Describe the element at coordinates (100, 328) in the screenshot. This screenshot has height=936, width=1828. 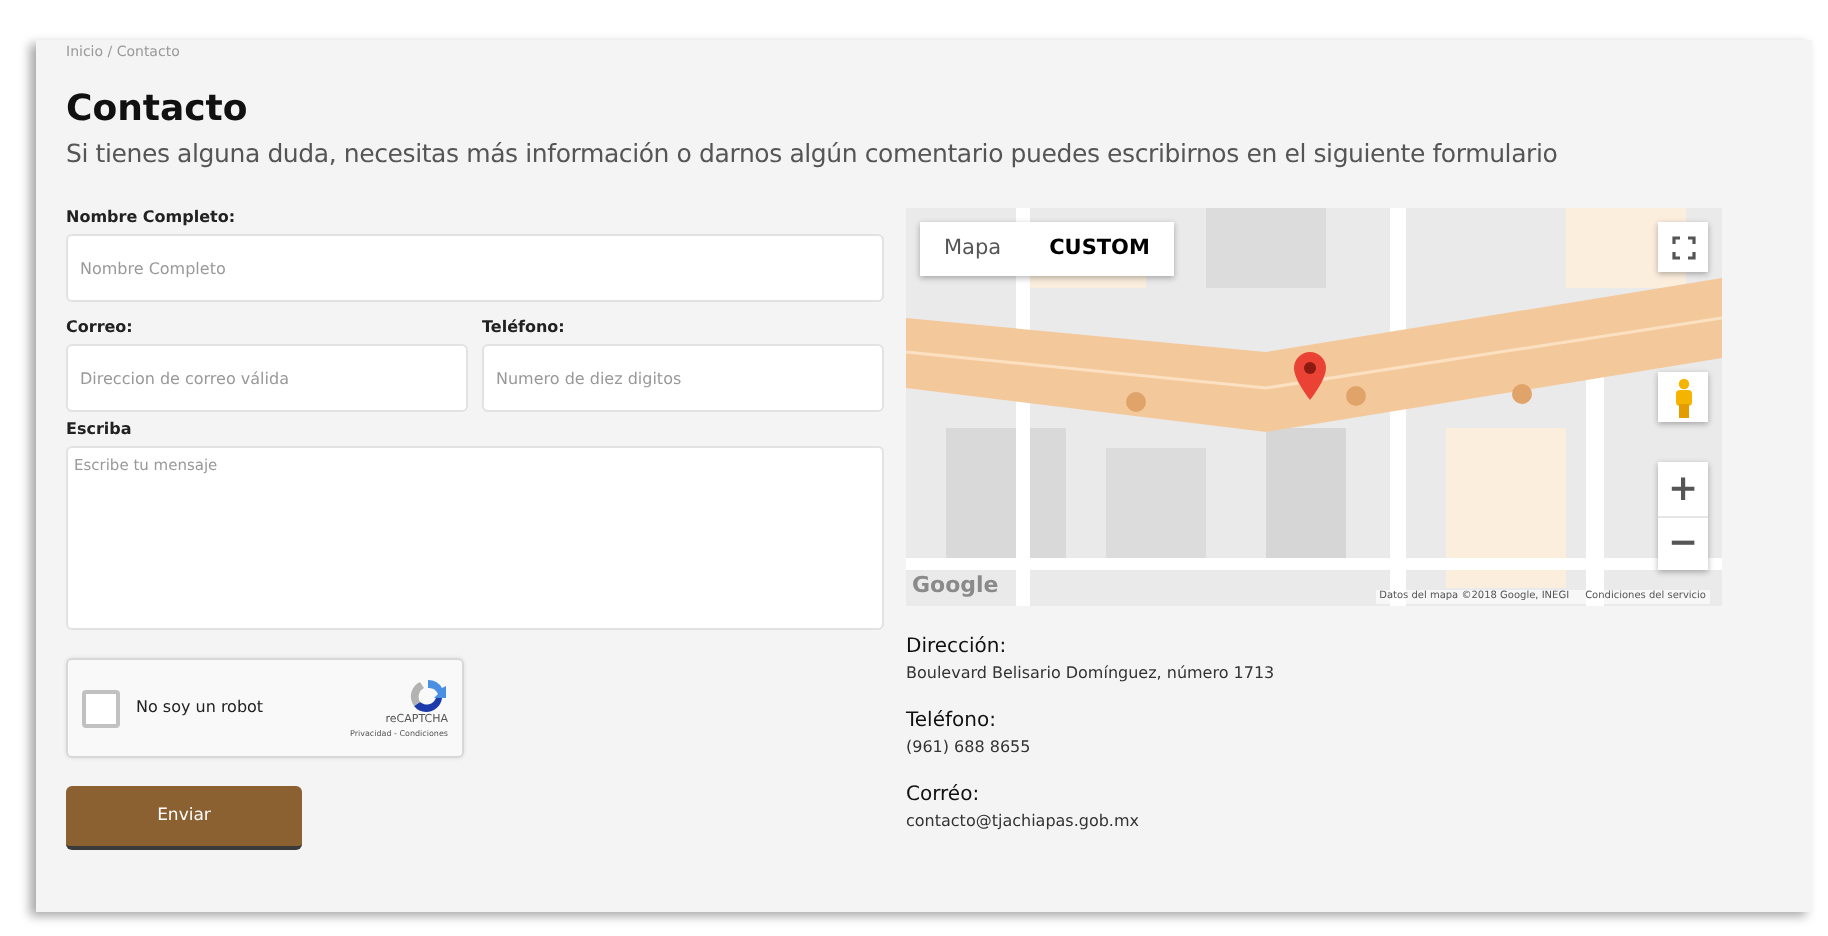
I see `field-label: Correo:` at that location.